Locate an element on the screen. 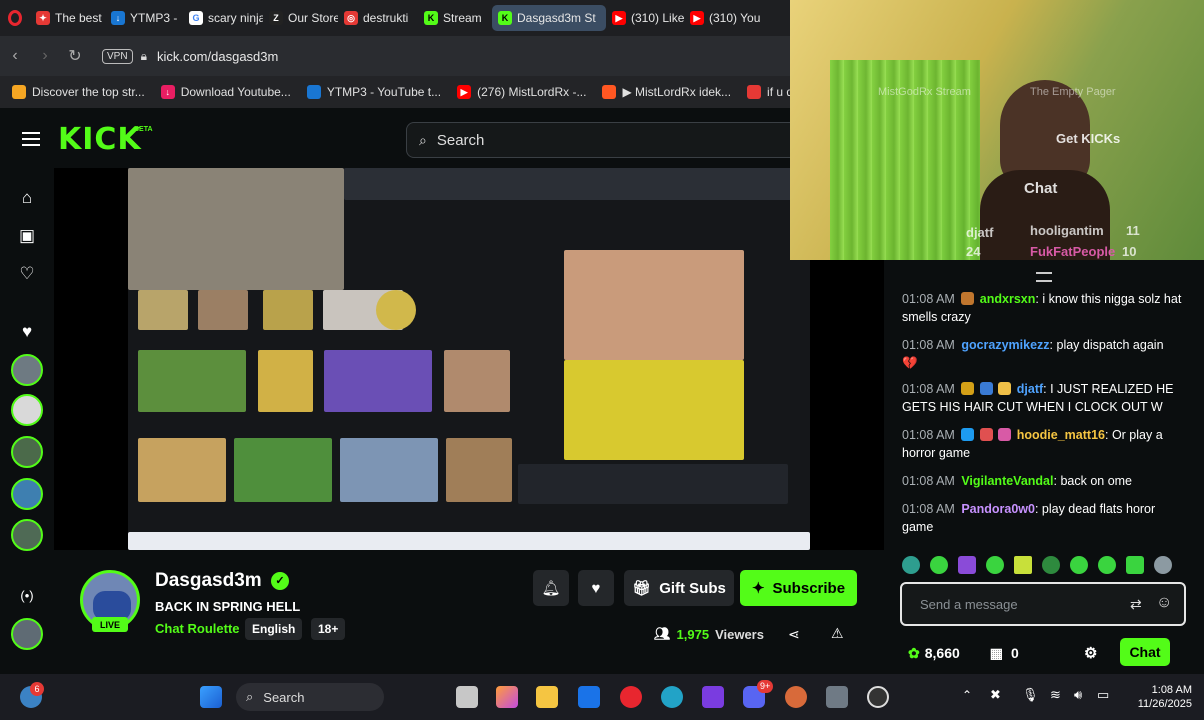 This screenshot has height=720, width=1204. opera-icon is located at coordinates (631, 697).